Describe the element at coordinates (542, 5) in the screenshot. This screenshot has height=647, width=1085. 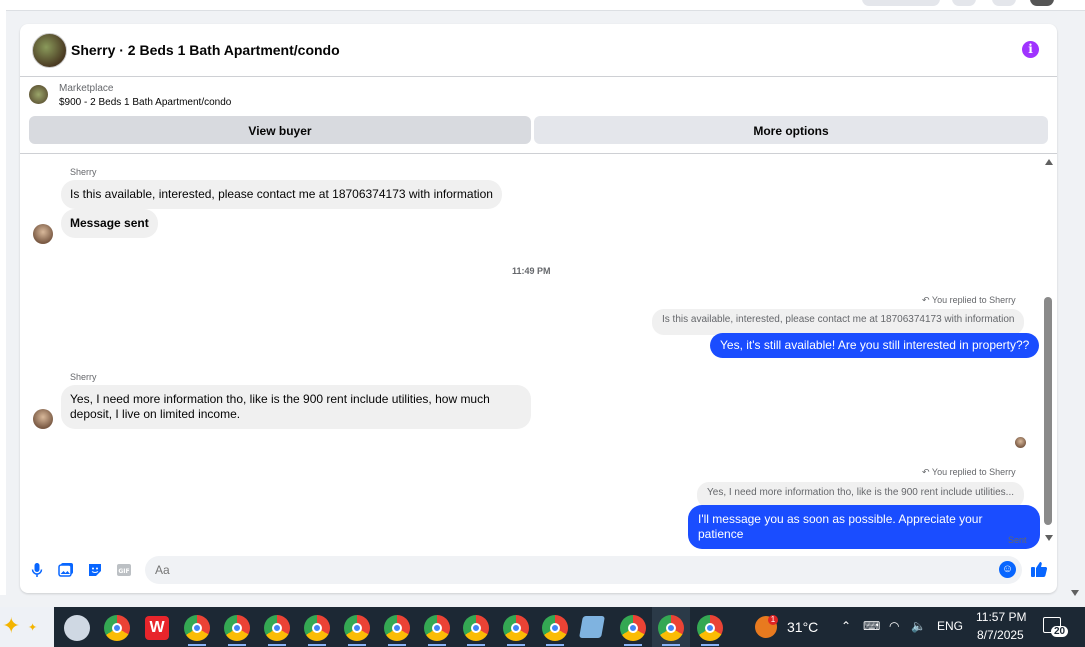
I see `browser-top-strip` at that location.